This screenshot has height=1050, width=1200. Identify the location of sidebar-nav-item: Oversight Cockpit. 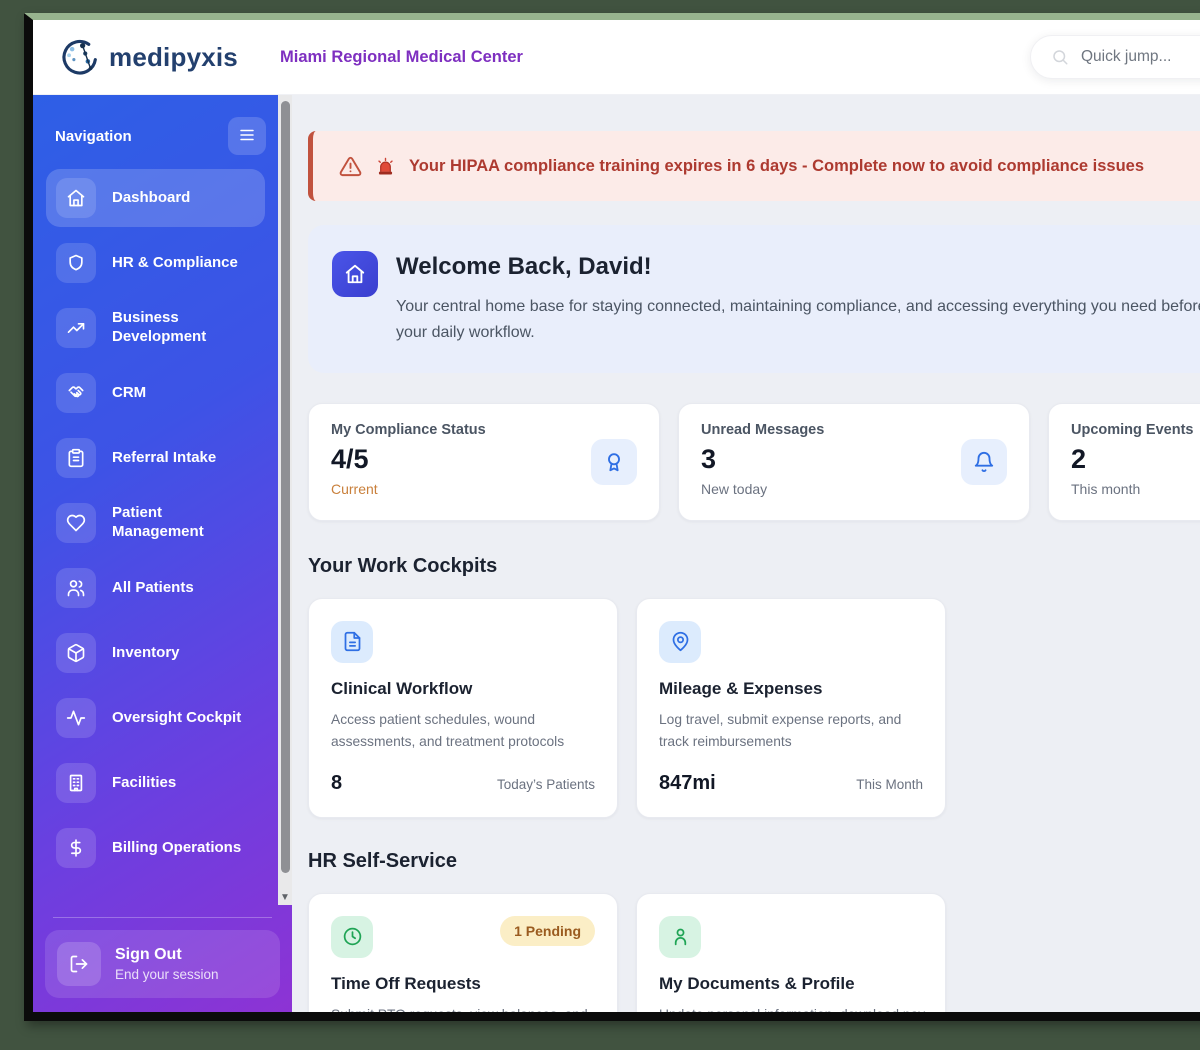
(155, 718).